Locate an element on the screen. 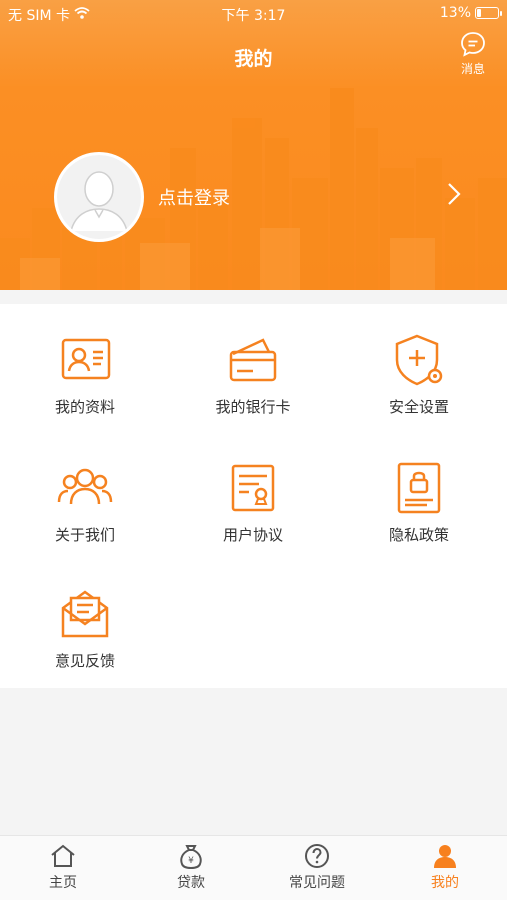  default-avatar-icon is located at coordinates (99, 197).